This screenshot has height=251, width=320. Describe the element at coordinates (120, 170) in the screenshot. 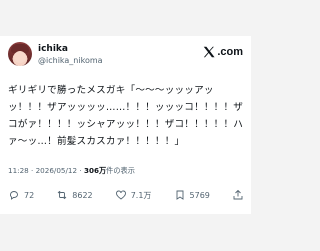

I see `views-label: 件の表示` at that location.